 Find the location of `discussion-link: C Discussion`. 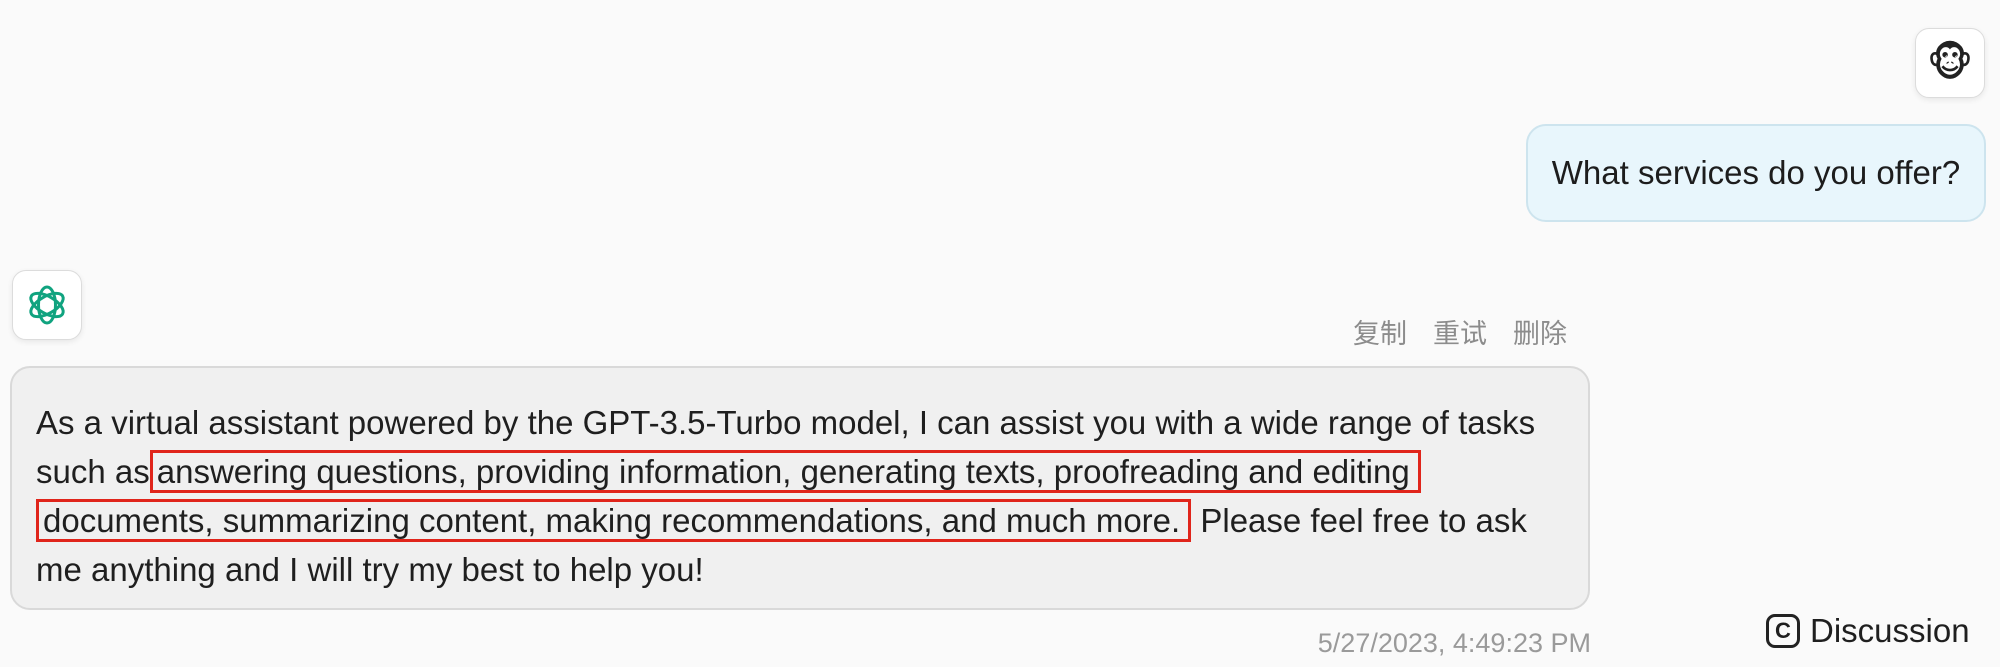

discussion-link: C Discussion is located at coordinates (1868, 631).